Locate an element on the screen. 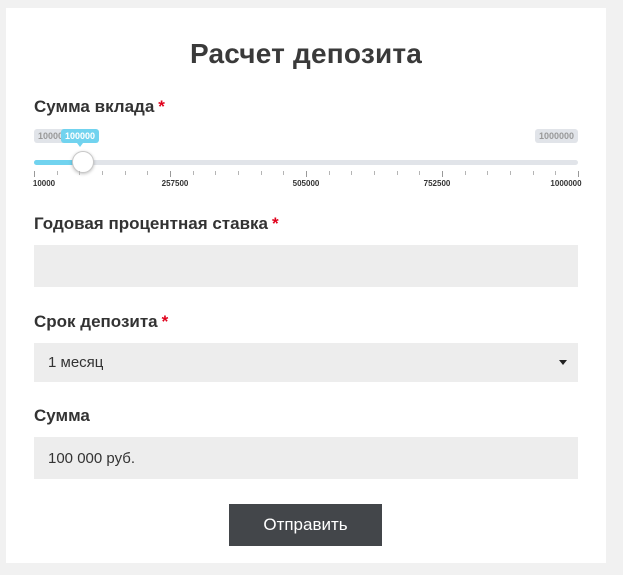 This screenshot has width=623, height=575. chevron-down-icon is located at coordinates (563, 362).